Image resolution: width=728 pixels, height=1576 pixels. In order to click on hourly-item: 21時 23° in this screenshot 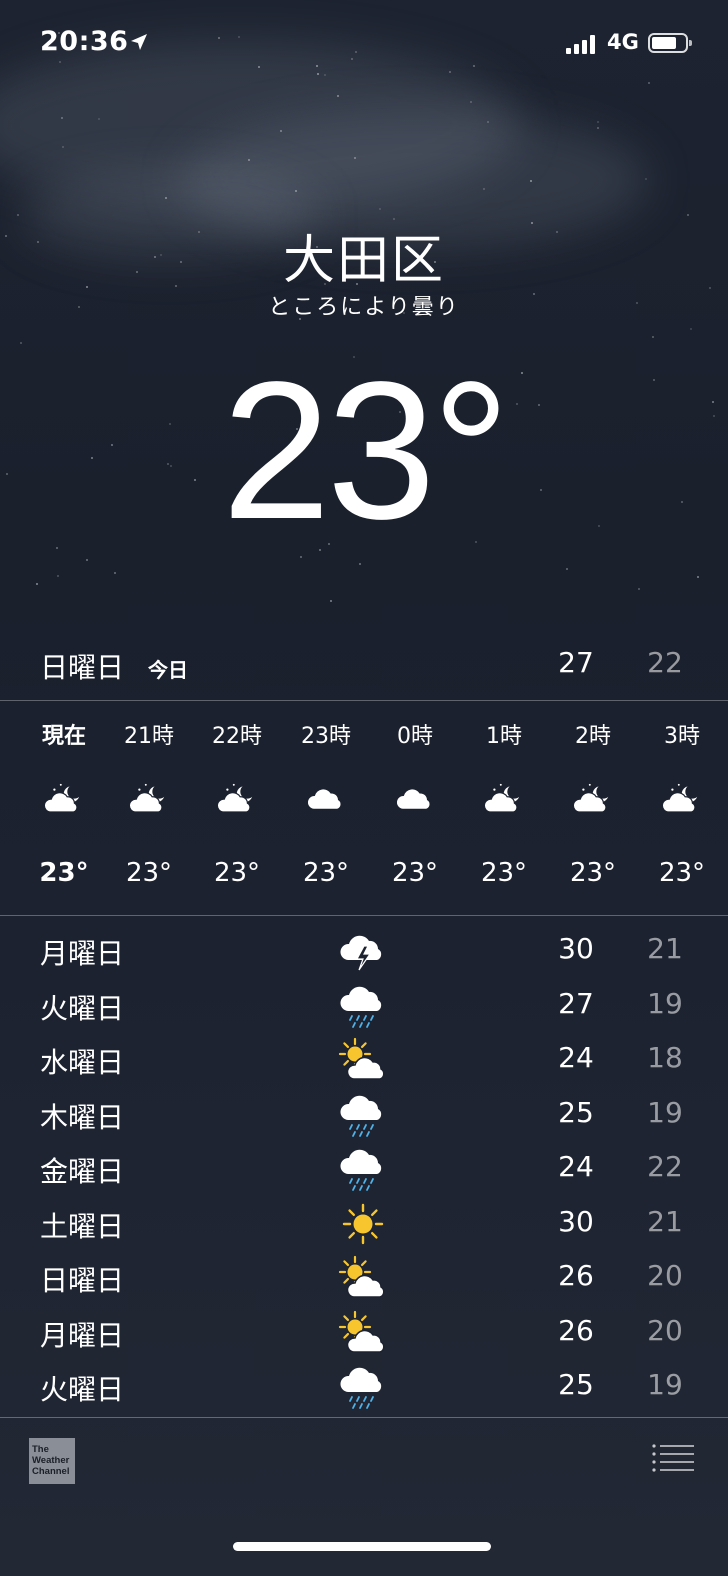, I will do `click(149, 809)`.